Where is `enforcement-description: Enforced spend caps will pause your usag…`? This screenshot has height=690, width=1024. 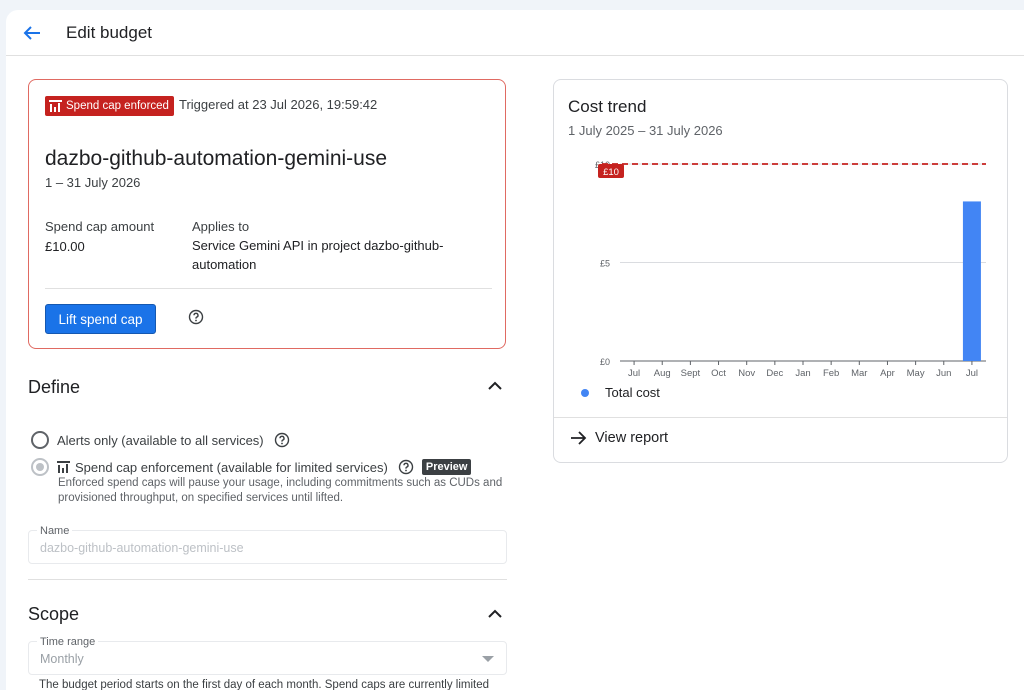
enforcement-description: Enforced spend caps will pause your usag… is located at coordinates (280, 490).